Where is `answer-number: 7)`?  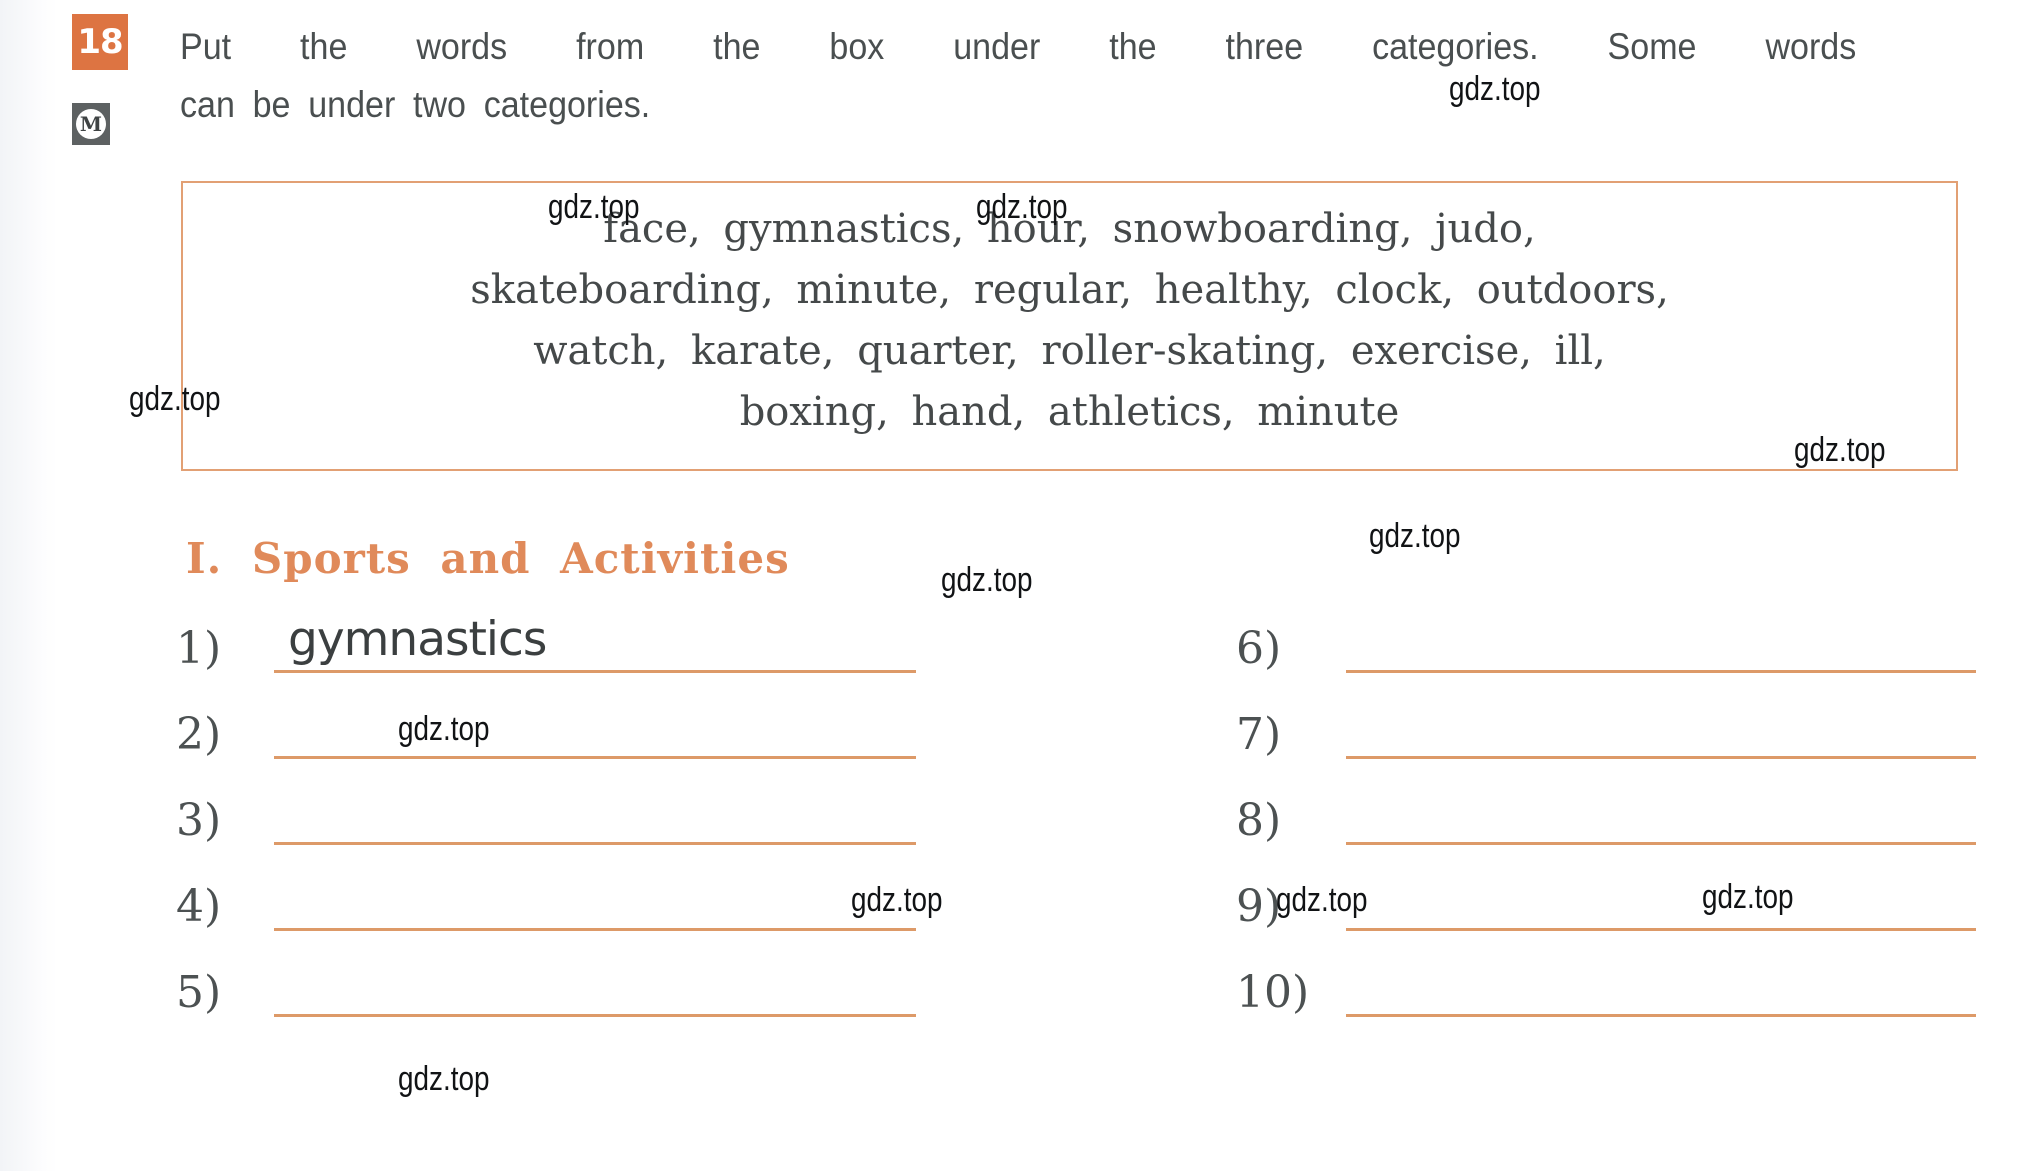
answer-number: 7) is located at coordinates (1259, 734).